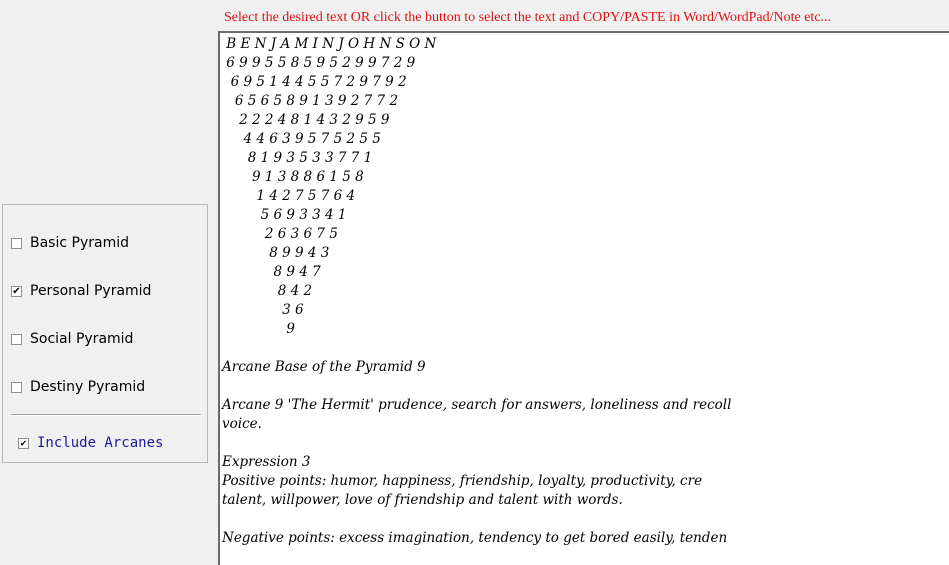 The height and width of the screenshot is (565, 949). What do you see at coordinates (293, 177) in the screenshot?
I see `output-line: 9 1 3 8 8 6 1 5 8` at bounding box center [293, 177].